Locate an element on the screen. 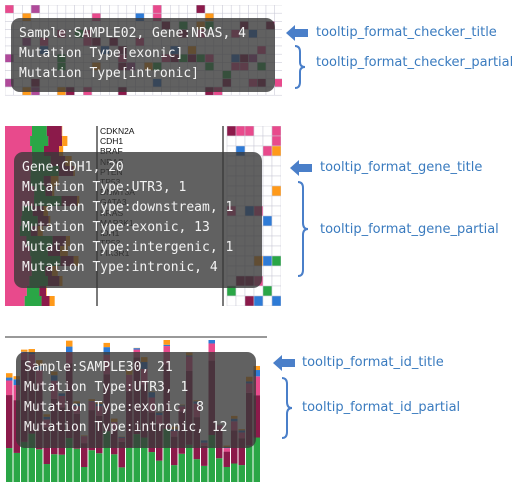 This screenshot has width=530, height=487. gene-title-arrow-icon is located at coordinates (301, 168).